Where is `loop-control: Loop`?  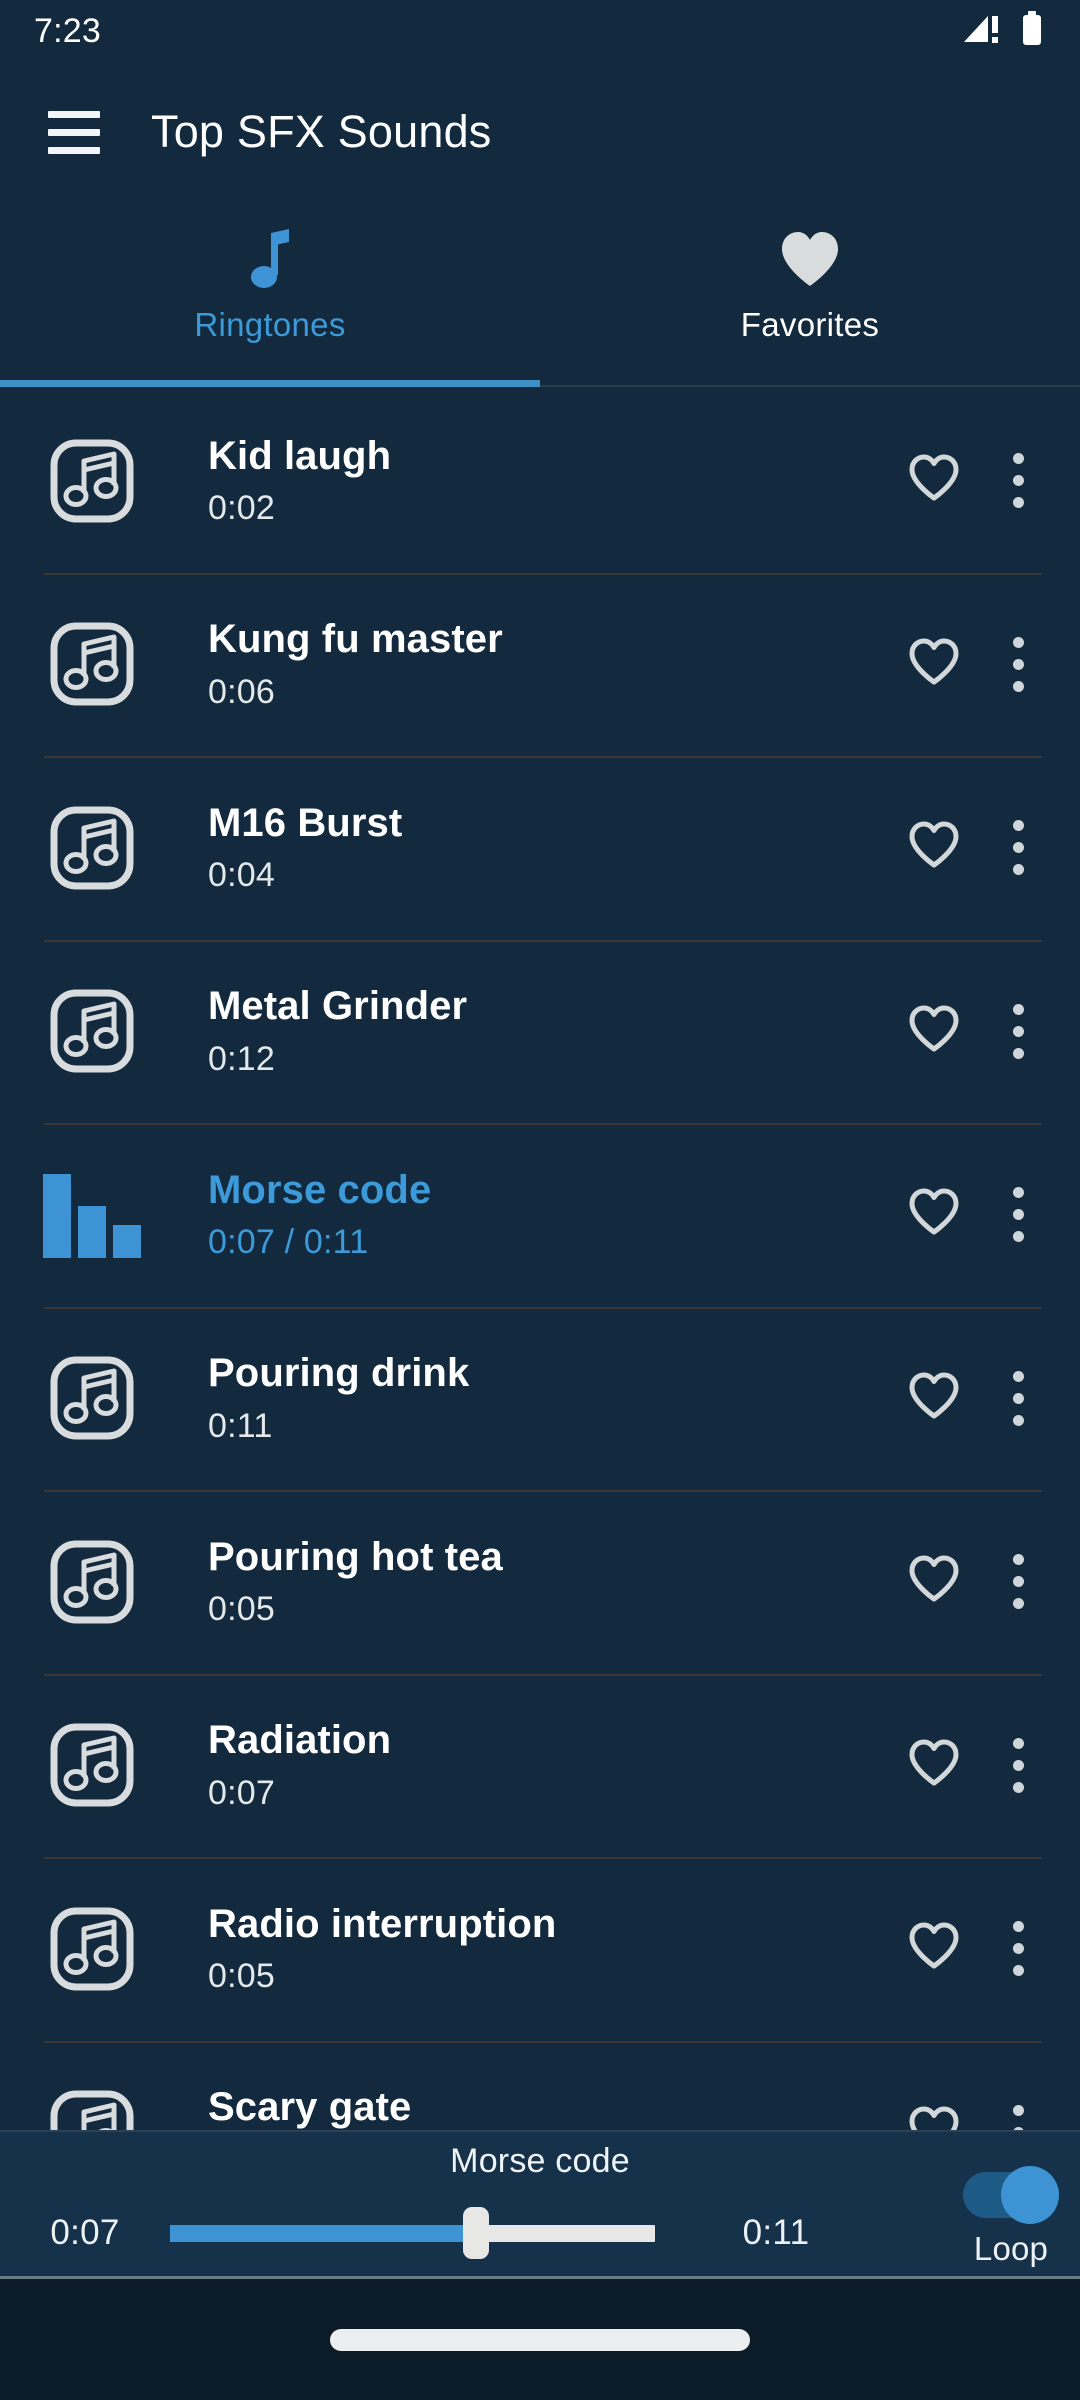 loop-control: Loop is located at coordinates (1008, 2217).